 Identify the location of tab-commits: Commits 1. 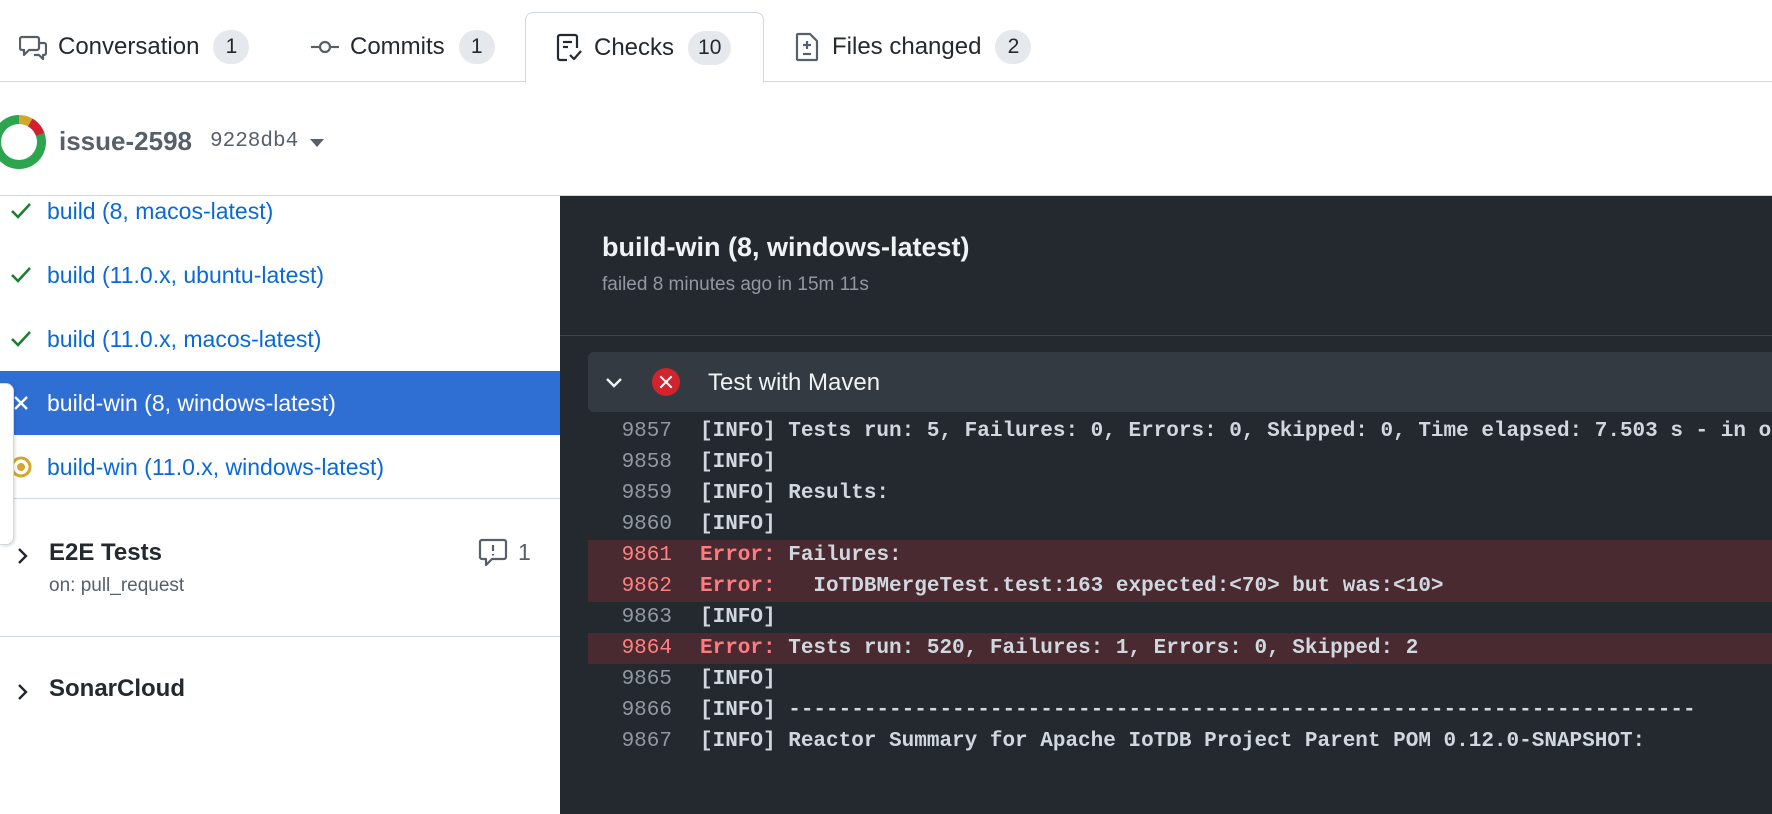
(402, 47).